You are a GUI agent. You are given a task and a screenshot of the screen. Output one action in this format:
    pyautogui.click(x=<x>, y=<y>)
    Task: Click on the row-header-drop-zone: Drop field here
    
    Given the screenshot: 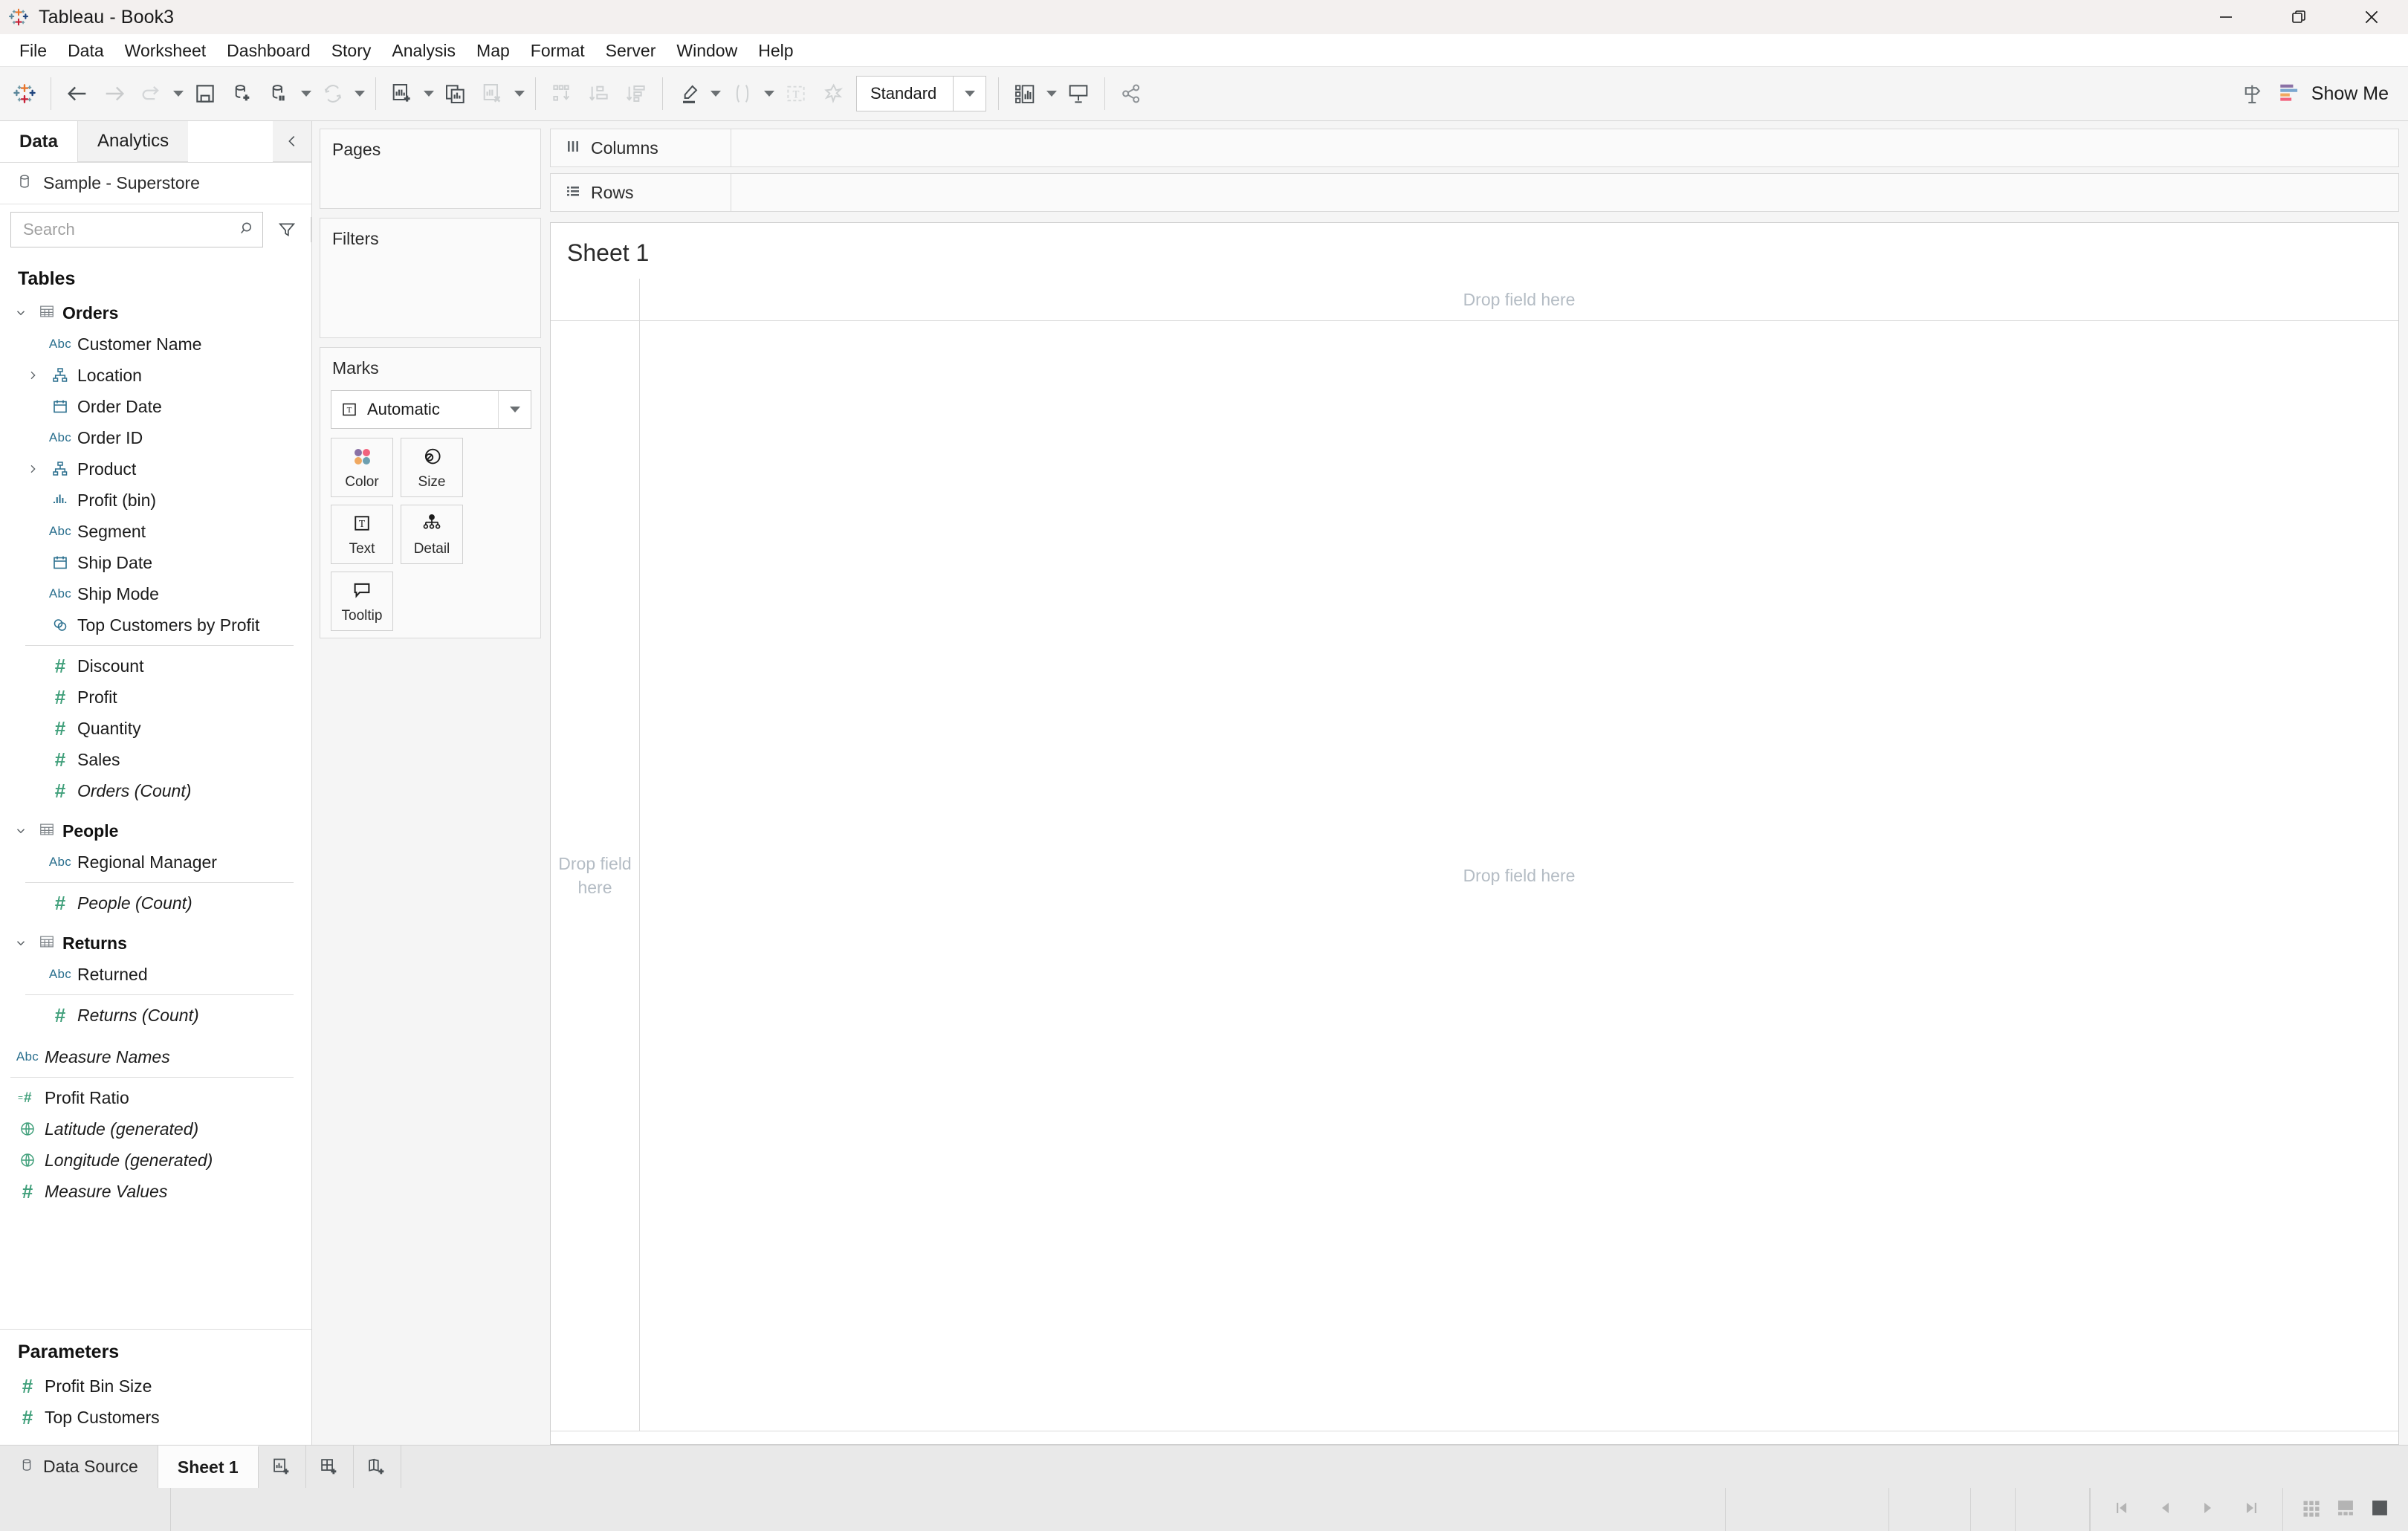 What is the action you would take?
    pyautogui.click(x=596, y=876)
    